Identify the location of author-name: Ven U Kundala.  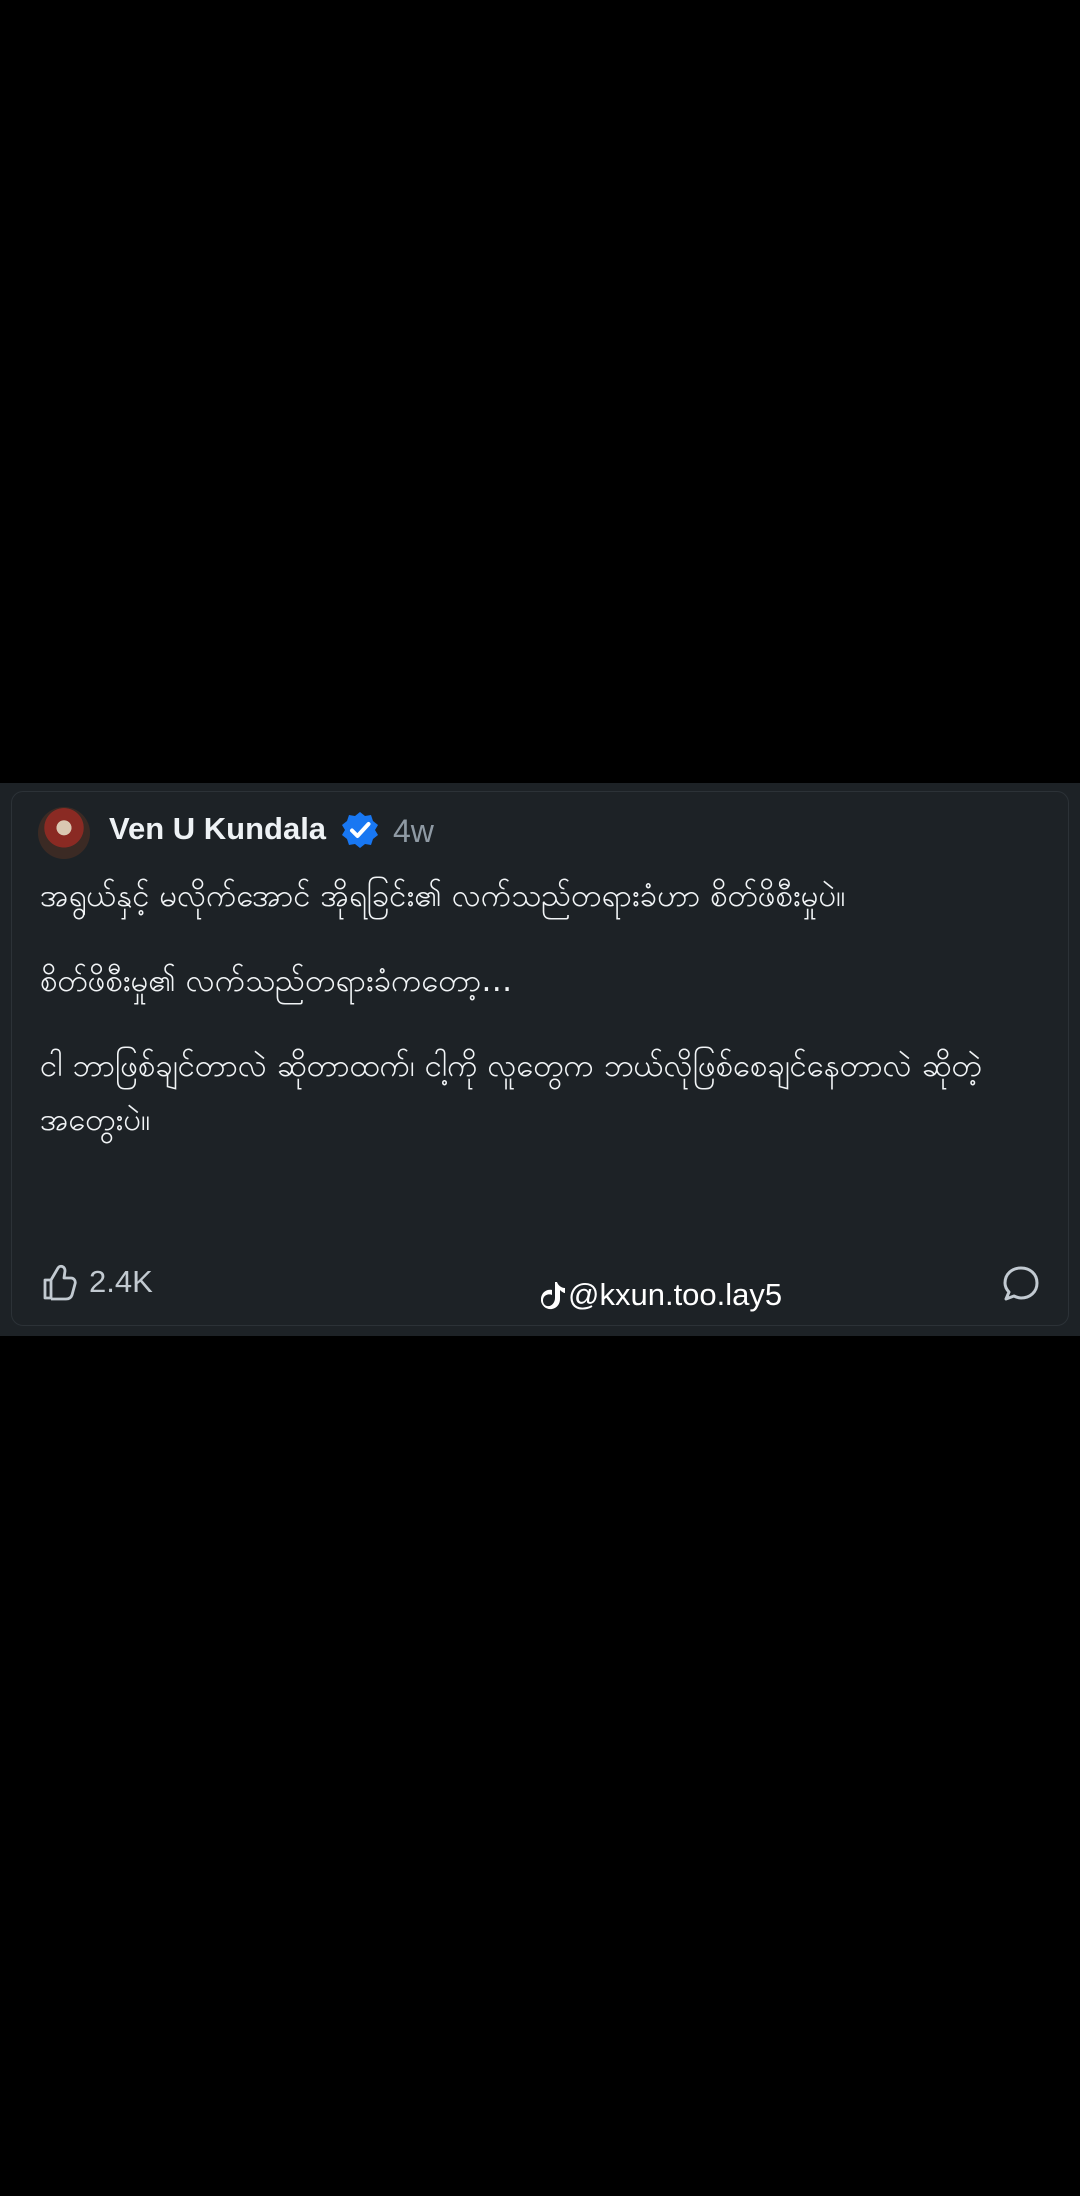
(217, 829).